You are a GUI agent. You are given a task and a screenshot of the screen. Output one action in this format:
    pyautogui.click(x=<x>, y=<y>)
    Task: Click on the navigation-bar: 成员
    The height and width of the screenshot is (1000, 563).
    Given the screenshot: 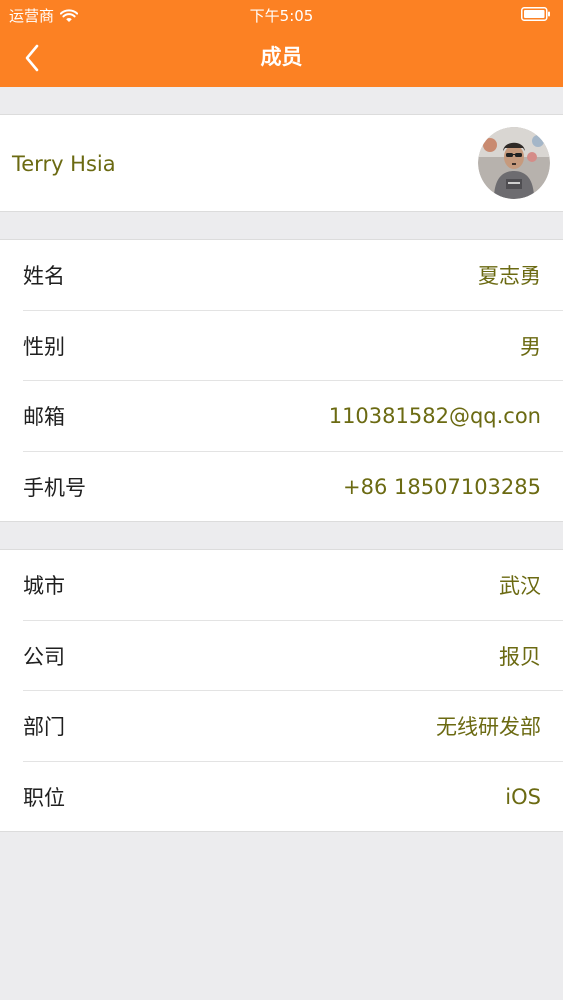 What is the action you would take?
    pyautogui.click(x=281, y=58)
    